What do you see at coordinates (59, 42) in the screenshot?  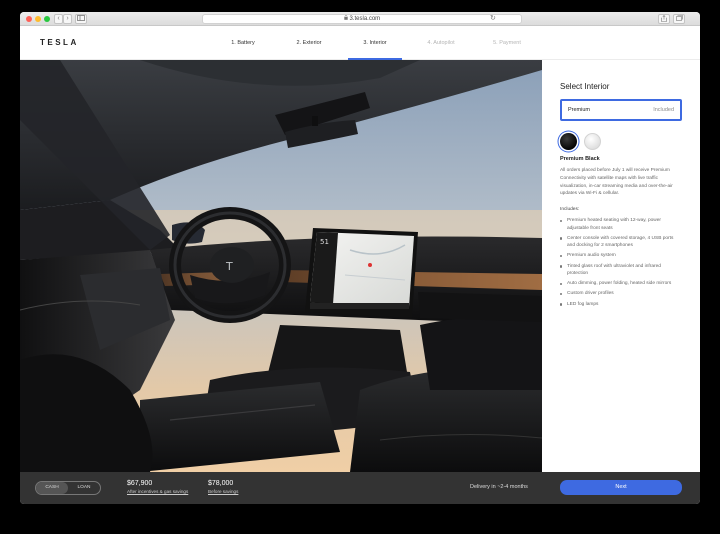 I see `tesla-logo: TESLA` at bounding box center [59, 42].